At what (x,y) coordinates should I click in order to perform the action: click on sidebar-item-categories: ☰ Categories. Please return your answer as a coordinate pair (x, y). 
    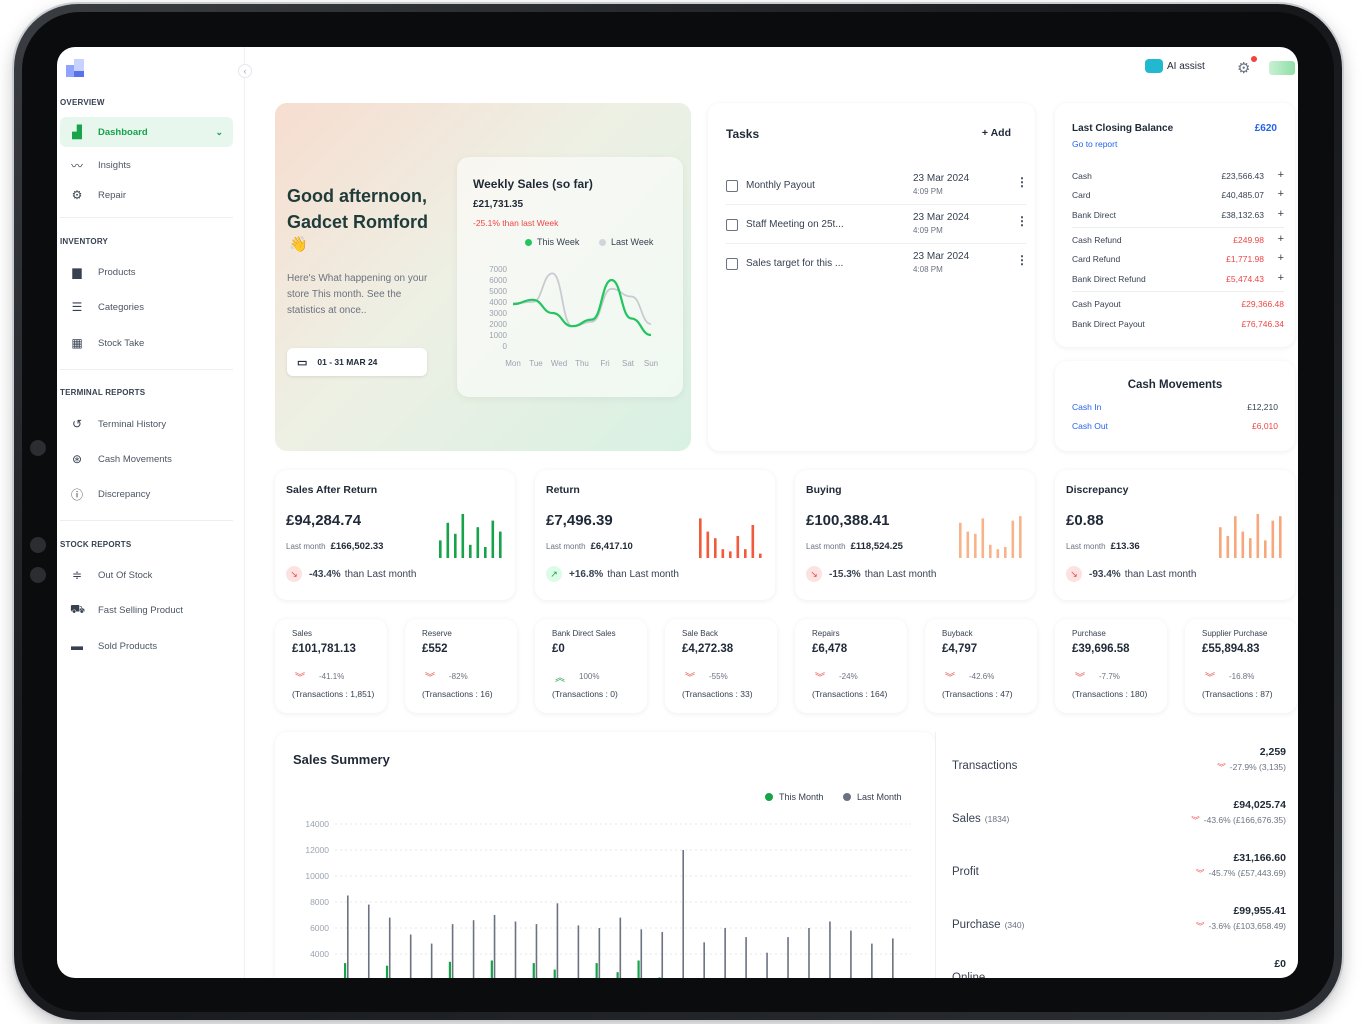
    Looking at the image, I should click on (146, 307).